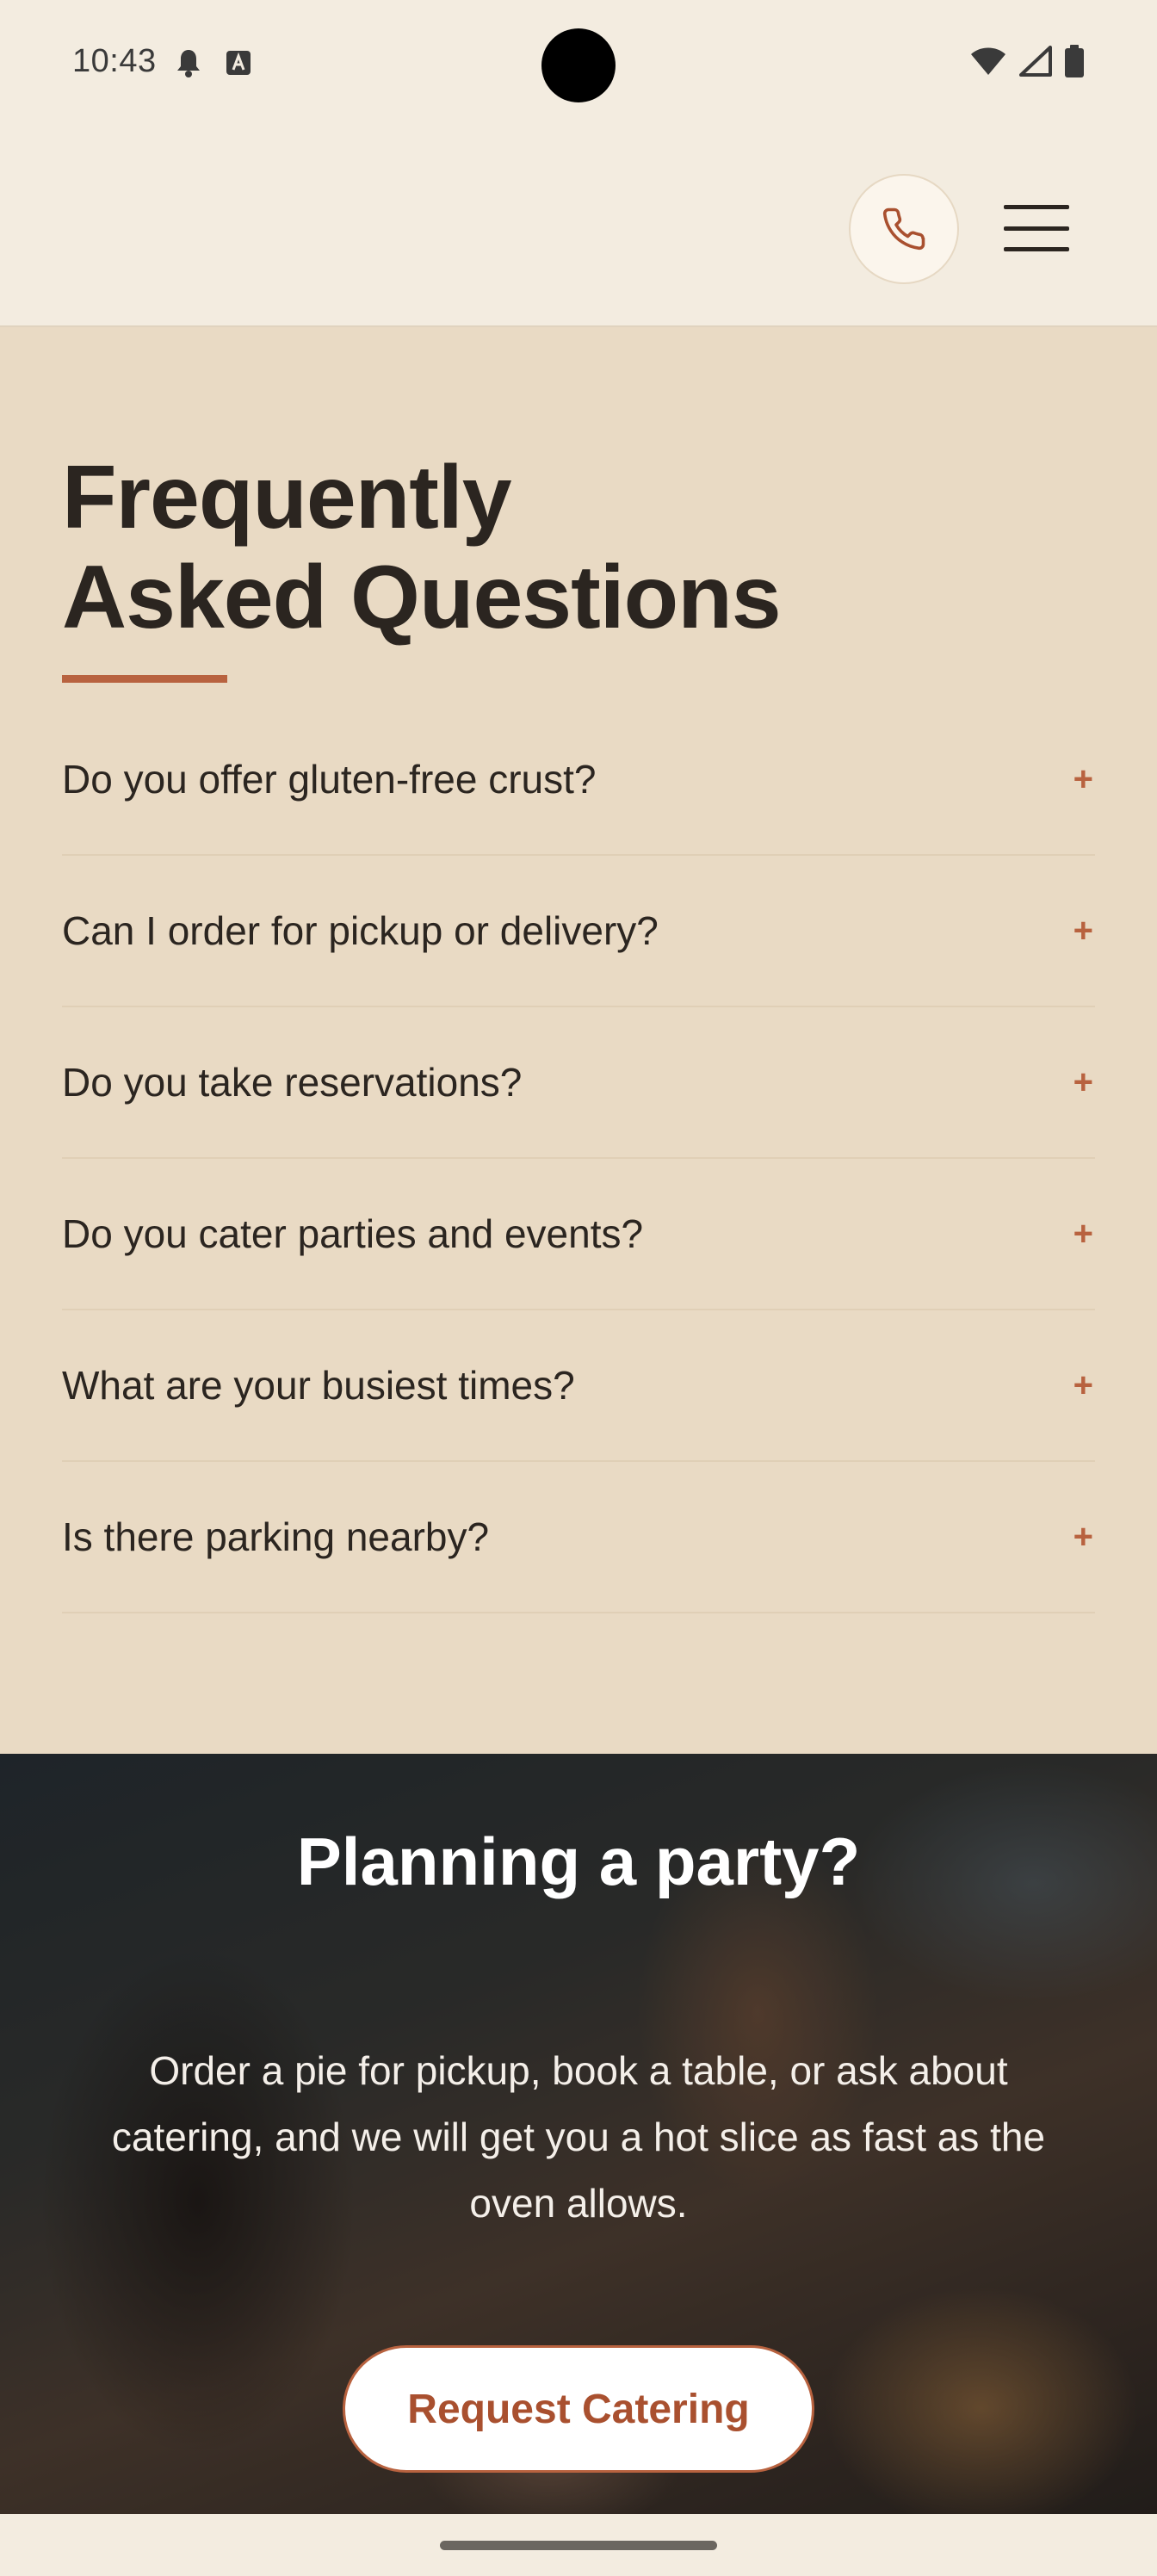  I want to click on faq-title-line-1: Frequently, so click(287, 498).